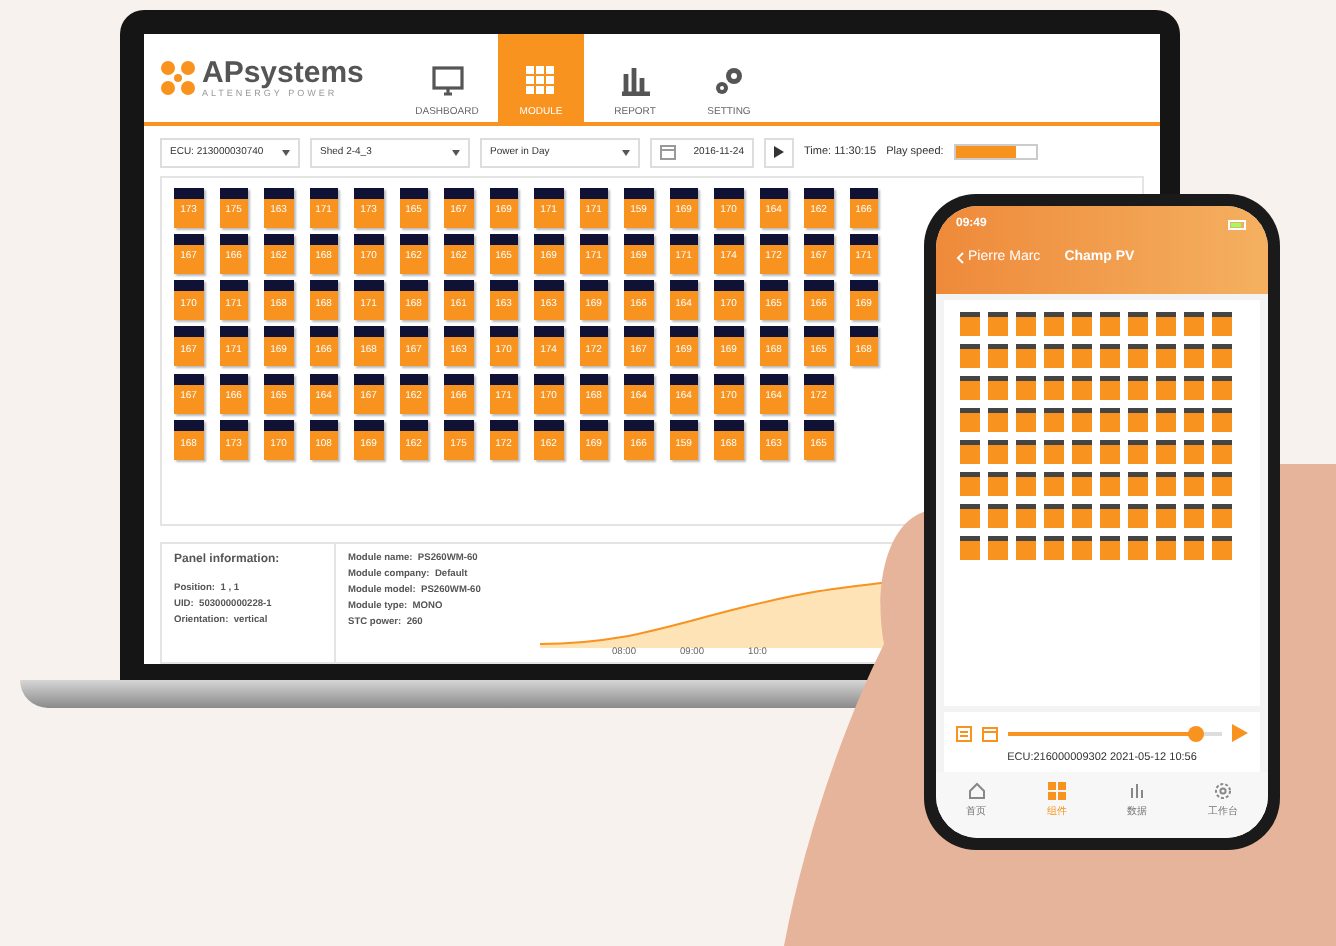 This screenshot has width=1336, height=946. I want to click on brand-name: APsystems, so click(283, 72).